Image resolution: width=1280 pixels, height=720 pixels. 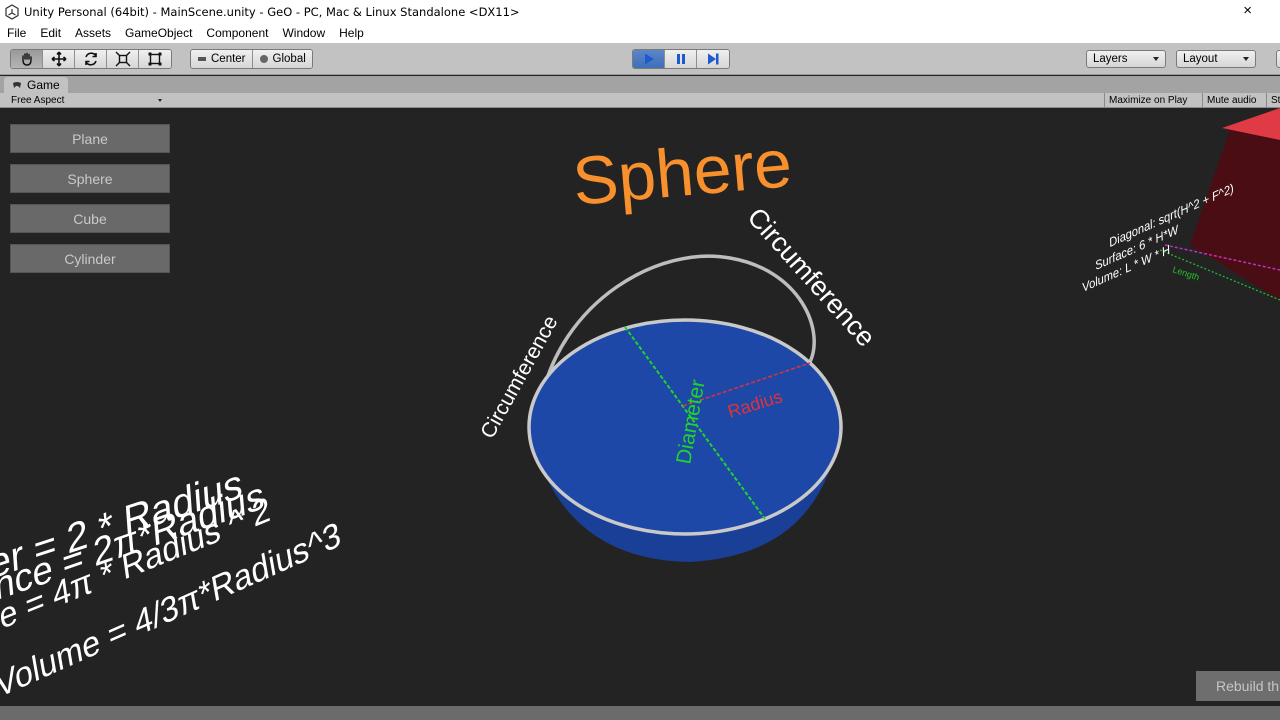 I want to click on menu-component: Component, so click(x=237, y=33).